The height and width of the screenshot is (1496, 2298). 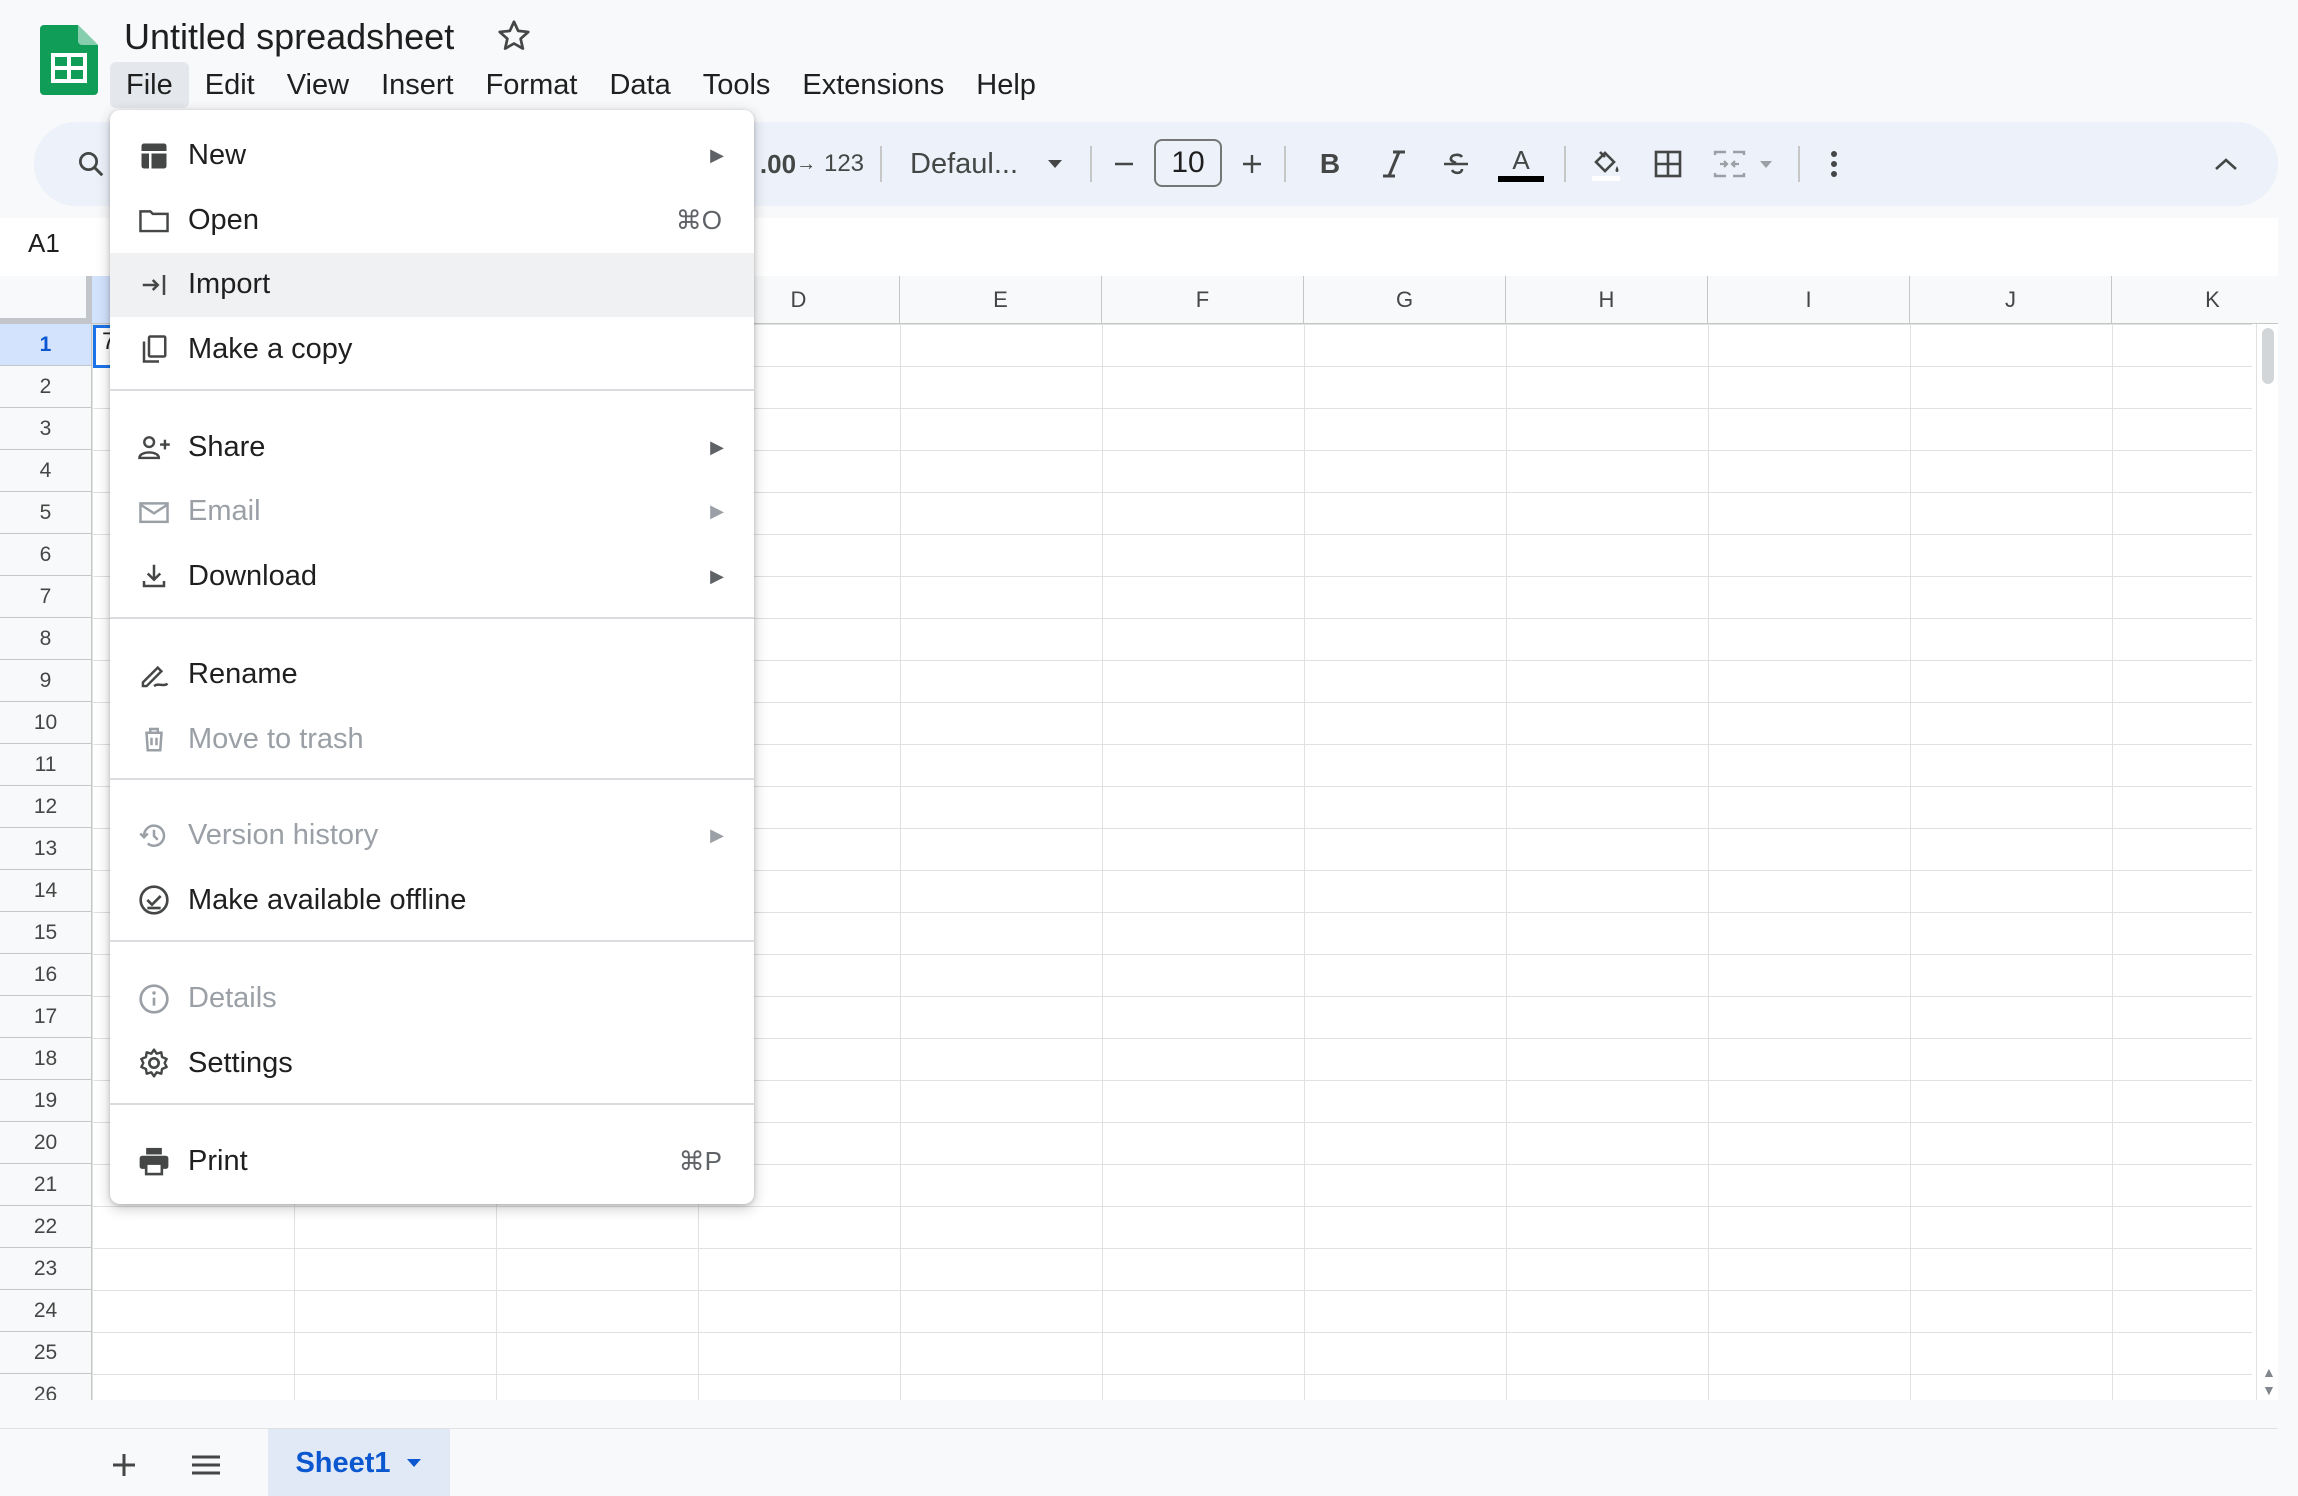 What do you see at coordinates (1252, 164) in the screenshot?
I see `increase-font-size-icon` at bounding box center [1252, 164].